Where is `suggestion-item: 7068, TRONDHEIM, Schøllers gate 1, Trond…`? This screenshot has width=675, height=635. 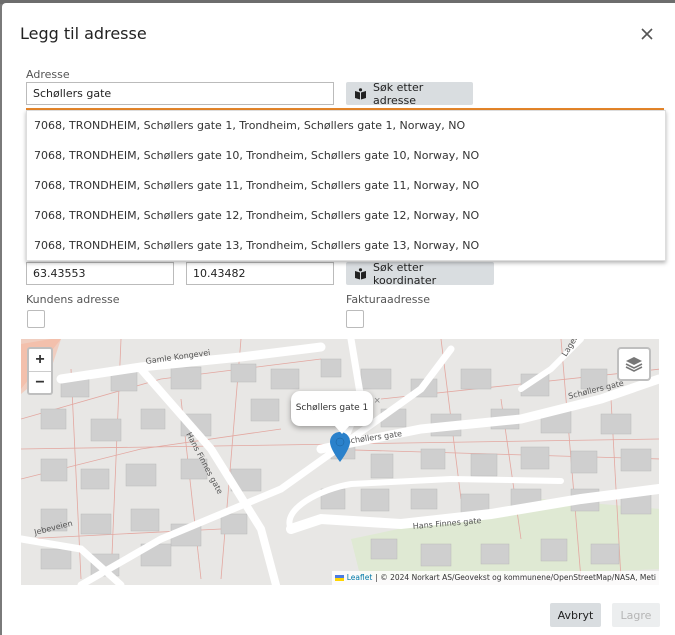
suggestion-item: 7068, TRONDHEIM, Schøllers gate 1, Trond… is located at coordinates (346, 126).